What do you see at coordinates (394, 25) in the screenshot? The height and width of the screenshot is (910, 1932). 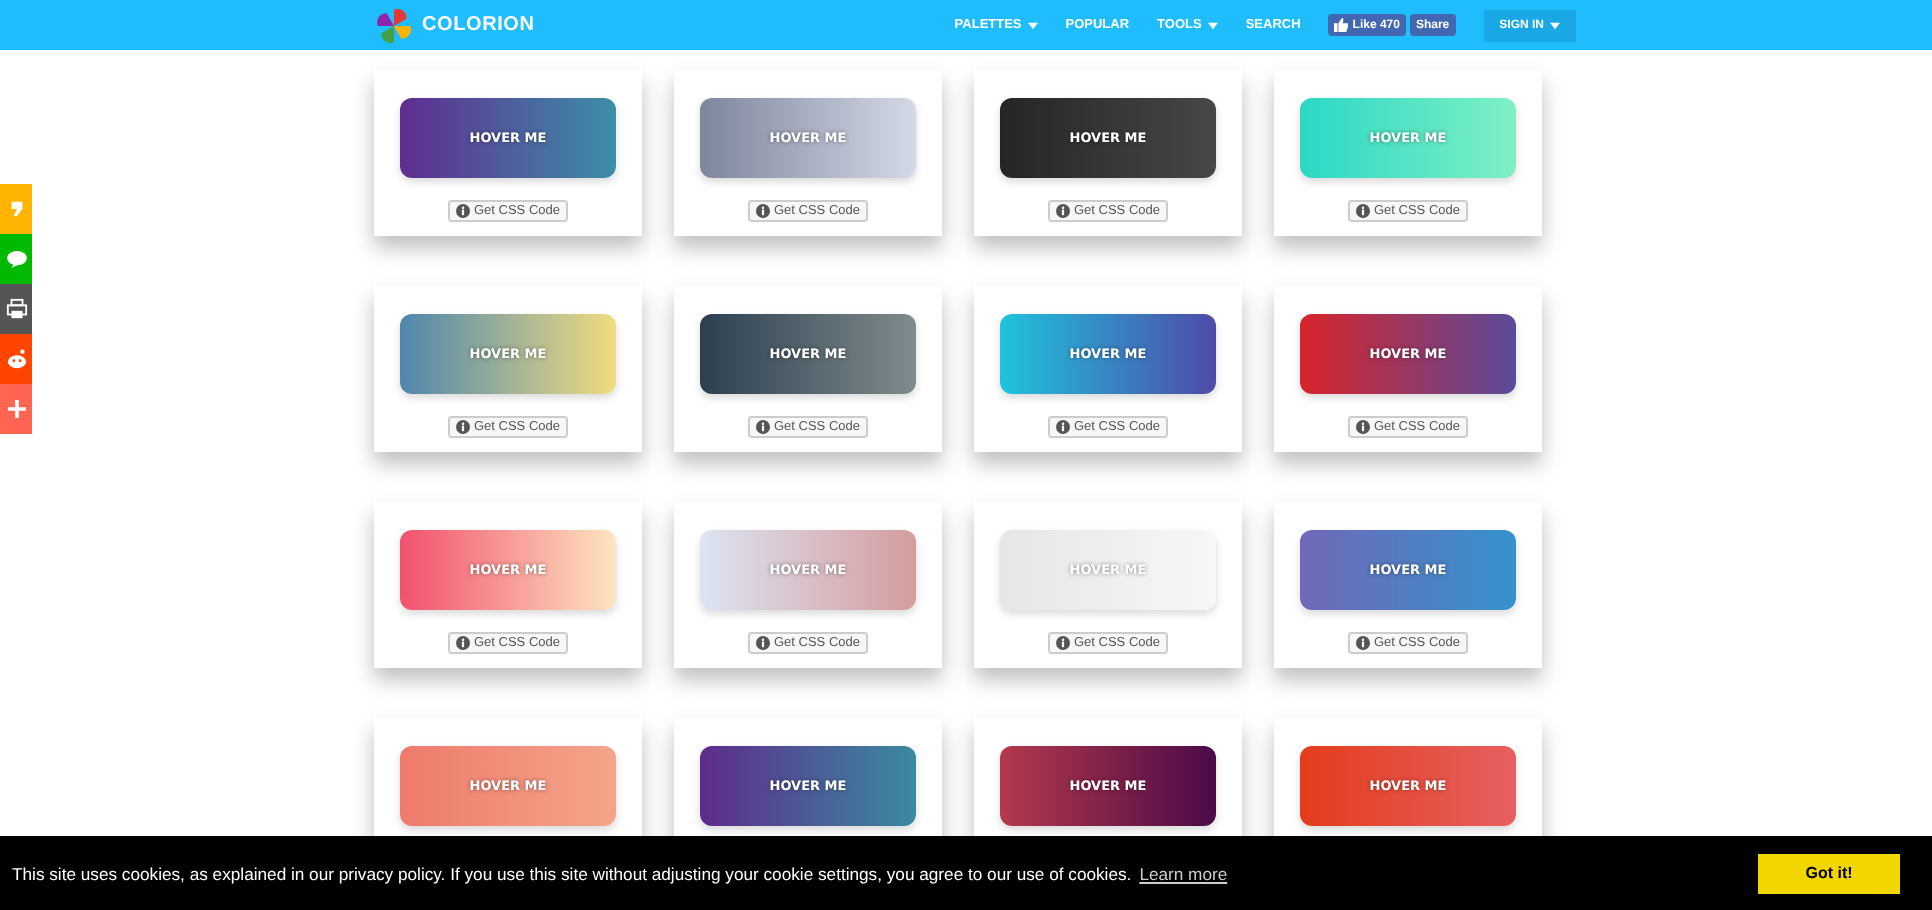 I see `pinwheel-logo-icon` at bounding box center [394, 25].